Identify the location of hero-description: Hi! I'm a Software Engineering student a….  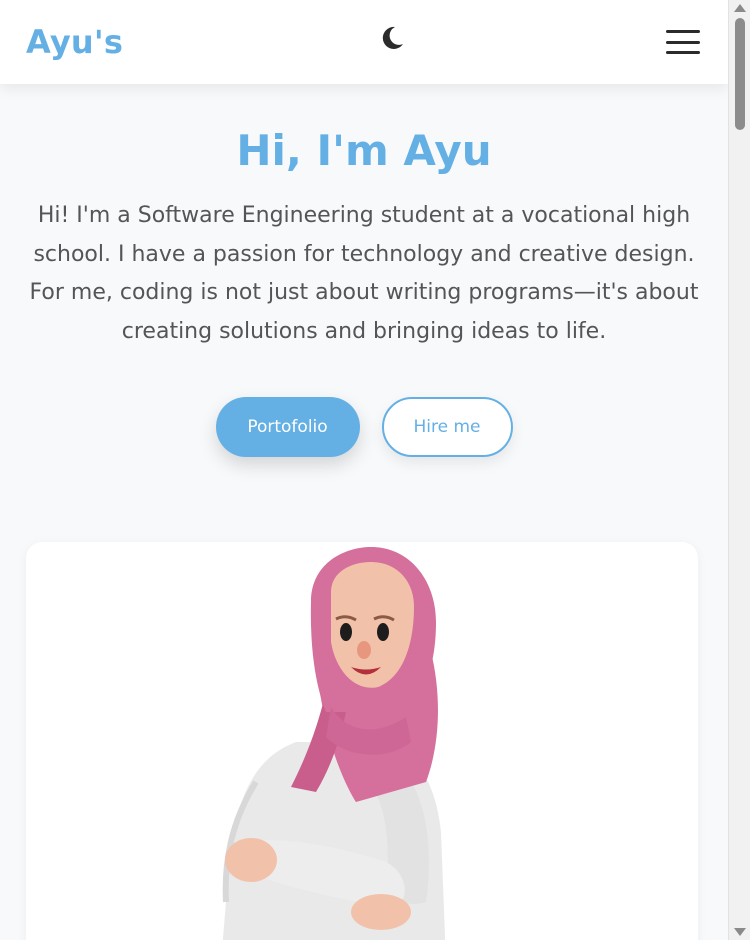
(364, 273).